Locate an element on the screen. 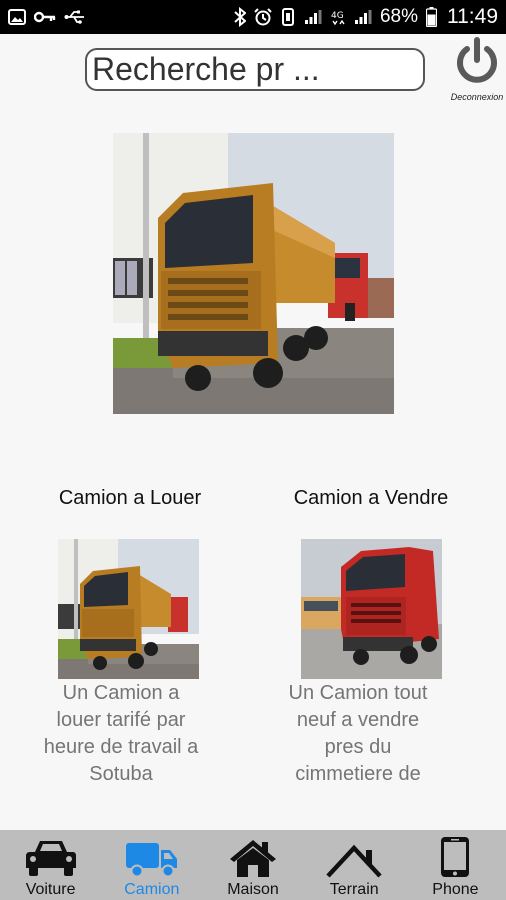  status-left is located at coordinates (47, 17).